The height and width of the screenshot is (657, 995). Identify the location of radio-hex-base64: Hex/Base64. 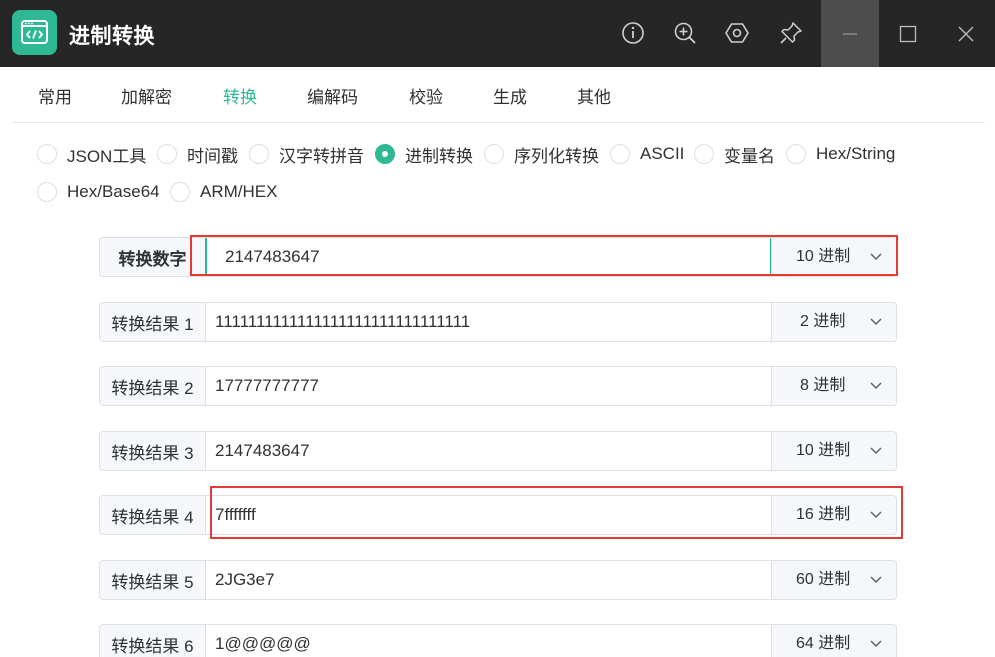
(98, 192).